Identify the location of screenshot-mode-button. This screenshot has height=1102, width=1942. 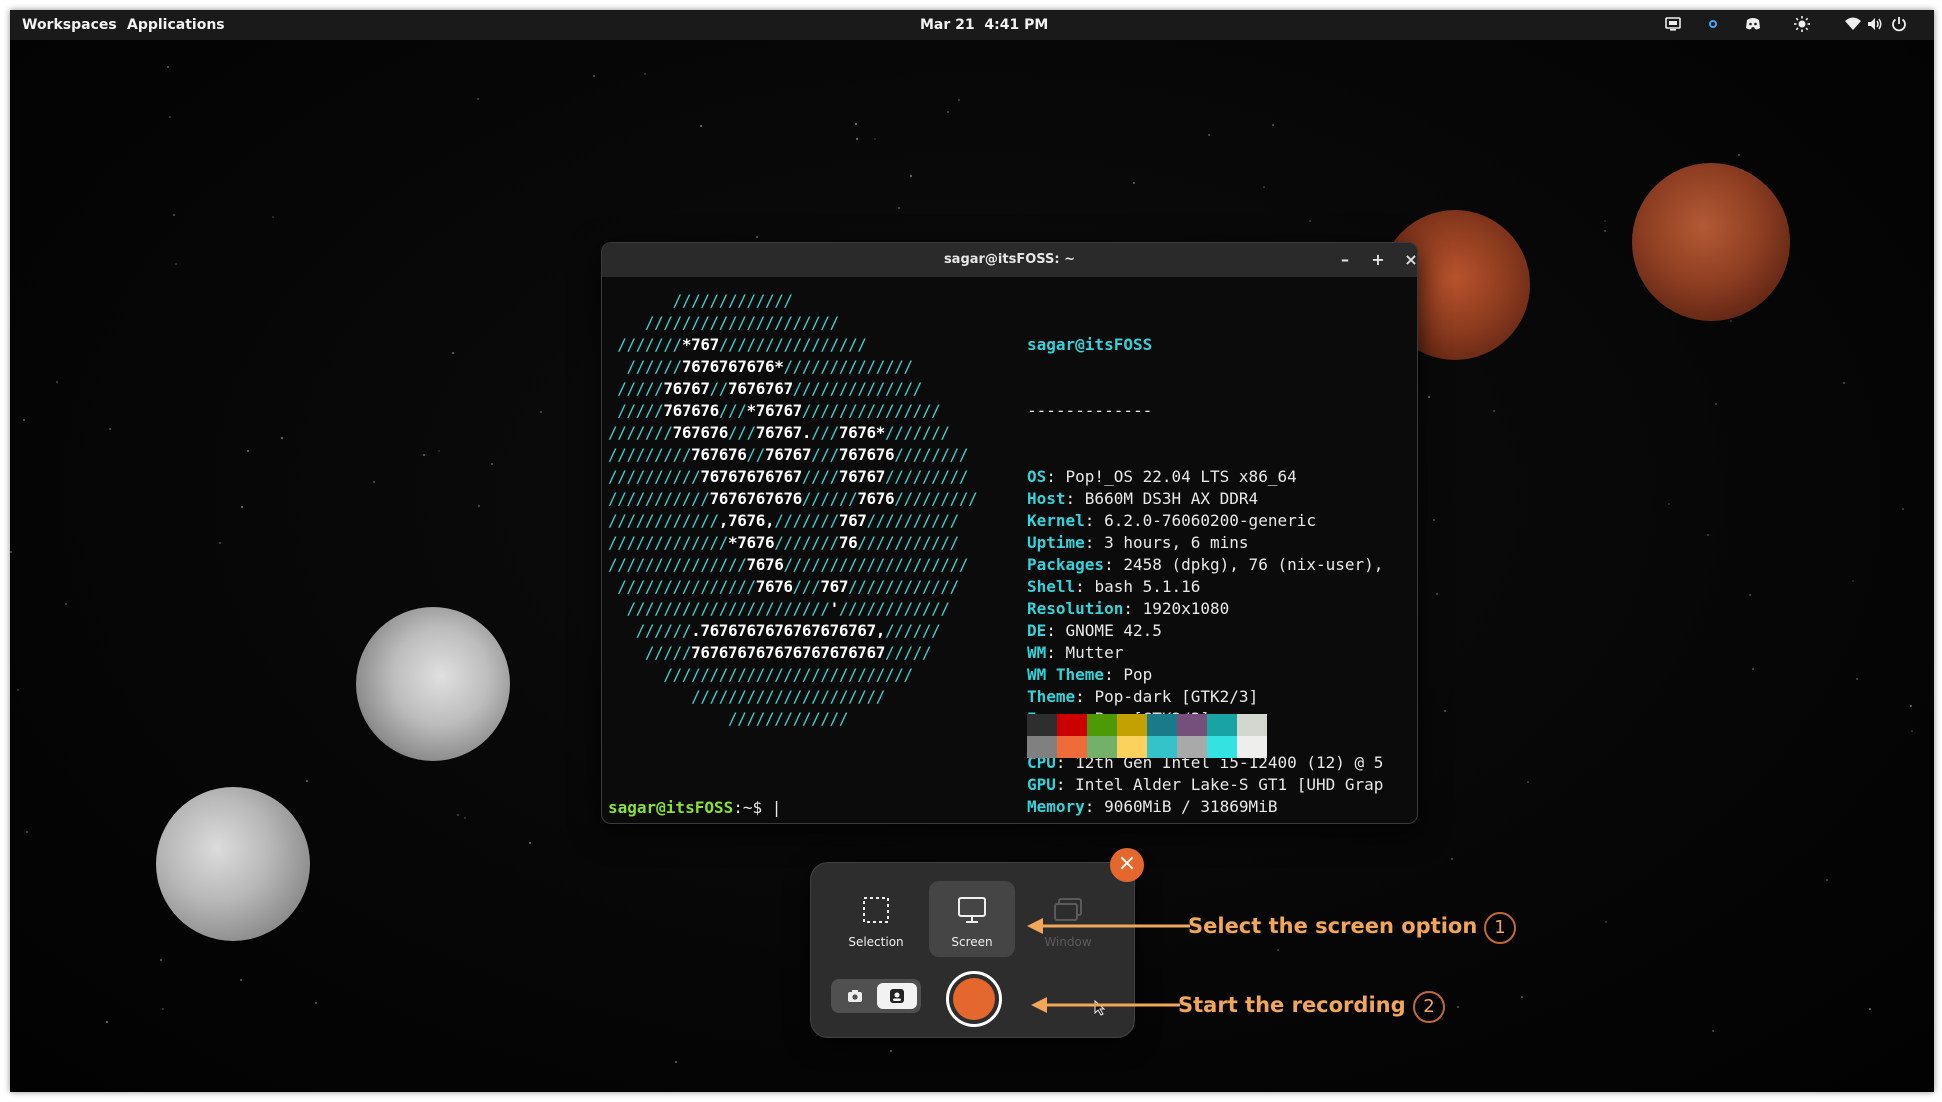
(855, 996).